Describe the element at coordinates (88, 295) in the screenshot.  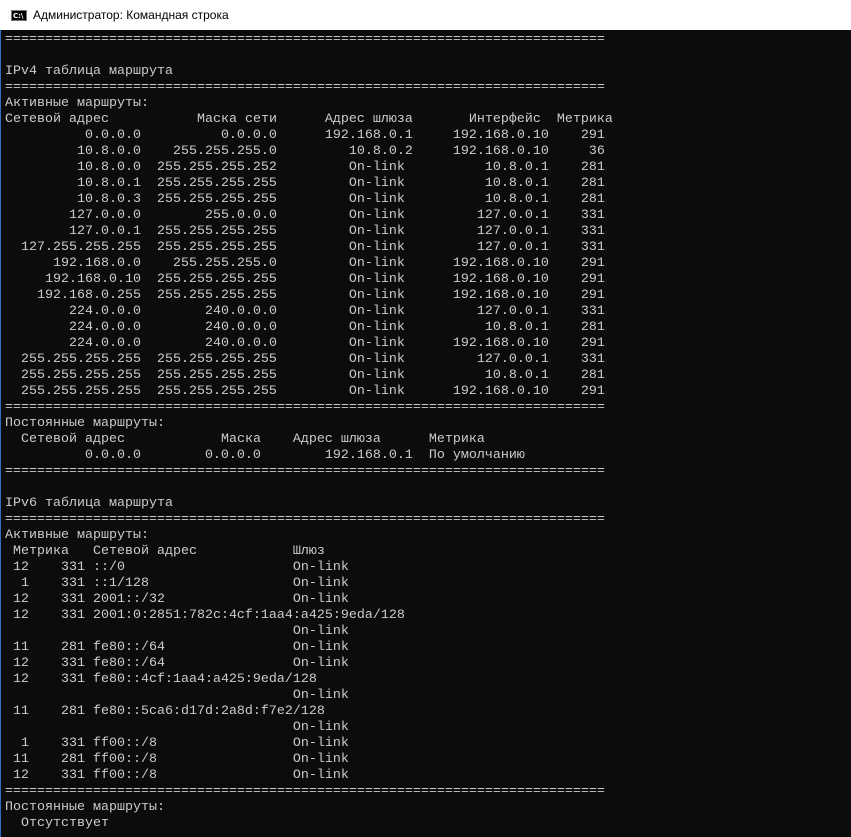
I see `network-destination: 192.168.0.255` at that location.